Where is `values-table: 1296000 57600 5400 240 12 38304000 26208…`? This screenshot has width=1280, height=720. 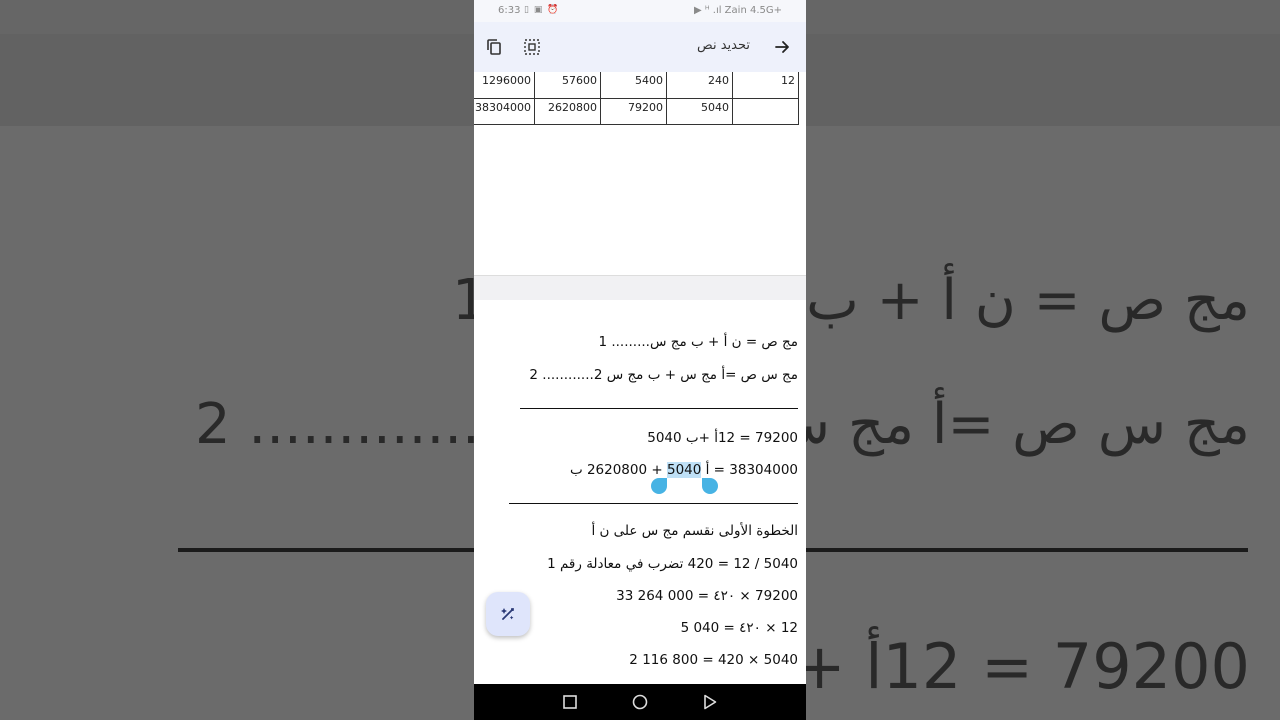 values-table: 1296000 57600 5400 240 12 38304000 26208… is located at coordinates (636, 98).